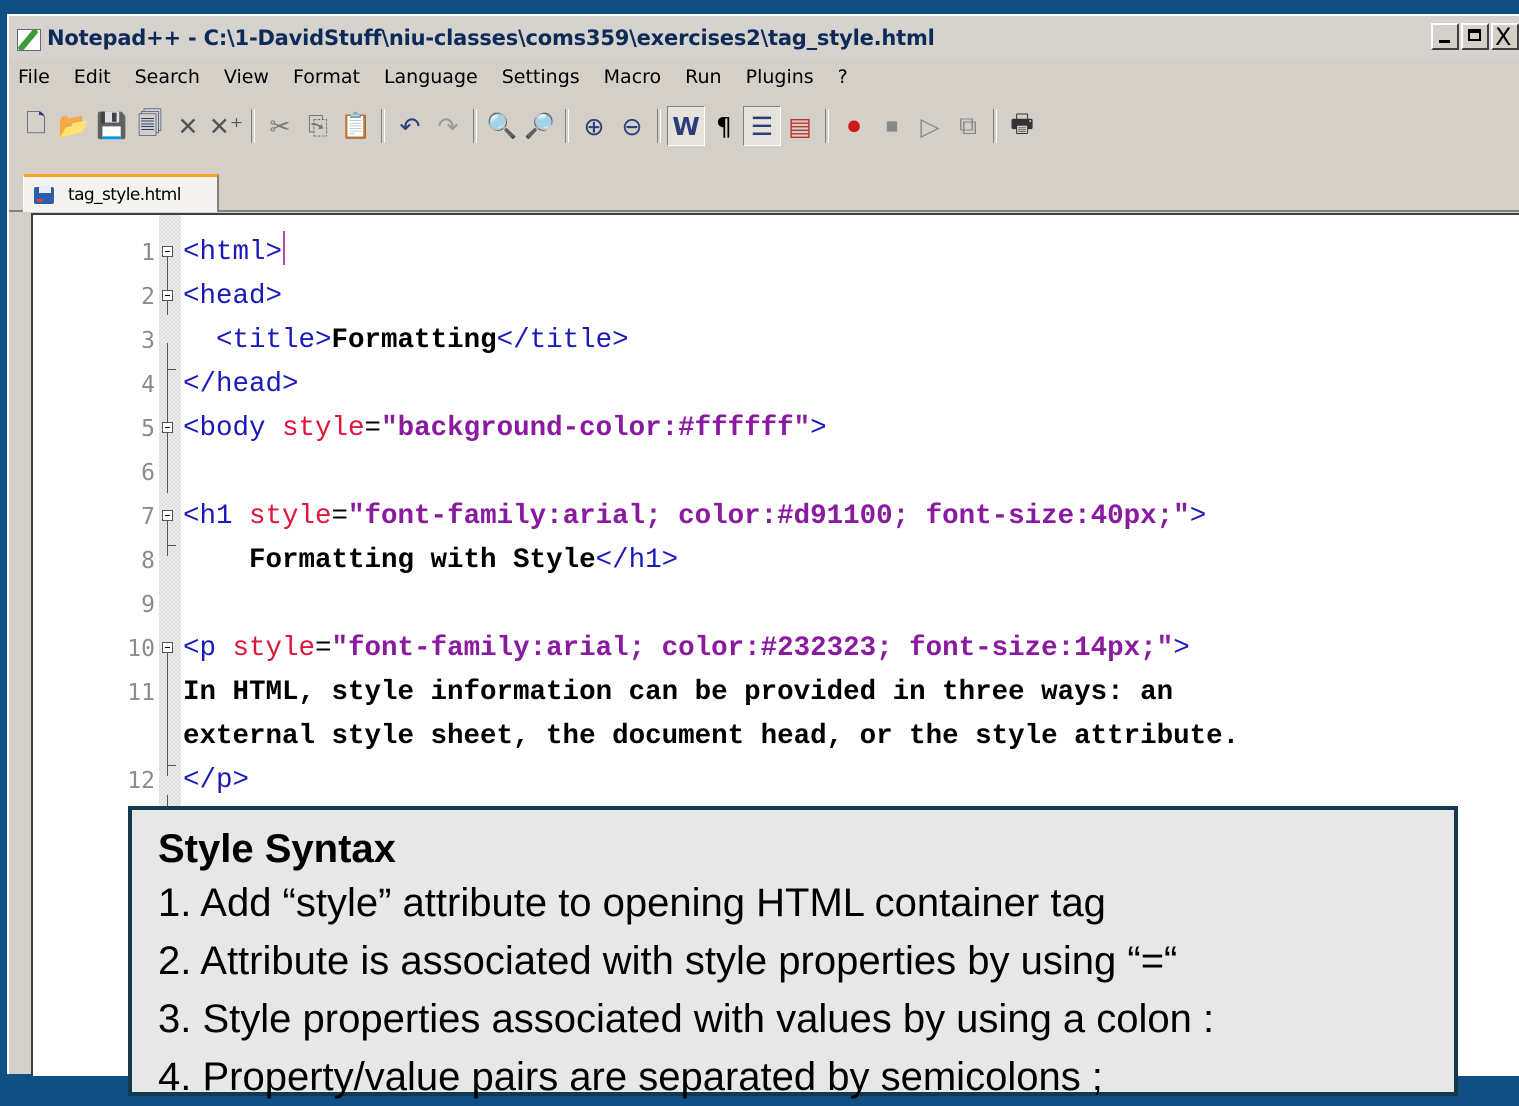 The image size is (1519, 1106). What do you see at coordinates (800, 126) in the screenshot?
I see `user-language-icon: ▤` at bounding box center [800, 126].